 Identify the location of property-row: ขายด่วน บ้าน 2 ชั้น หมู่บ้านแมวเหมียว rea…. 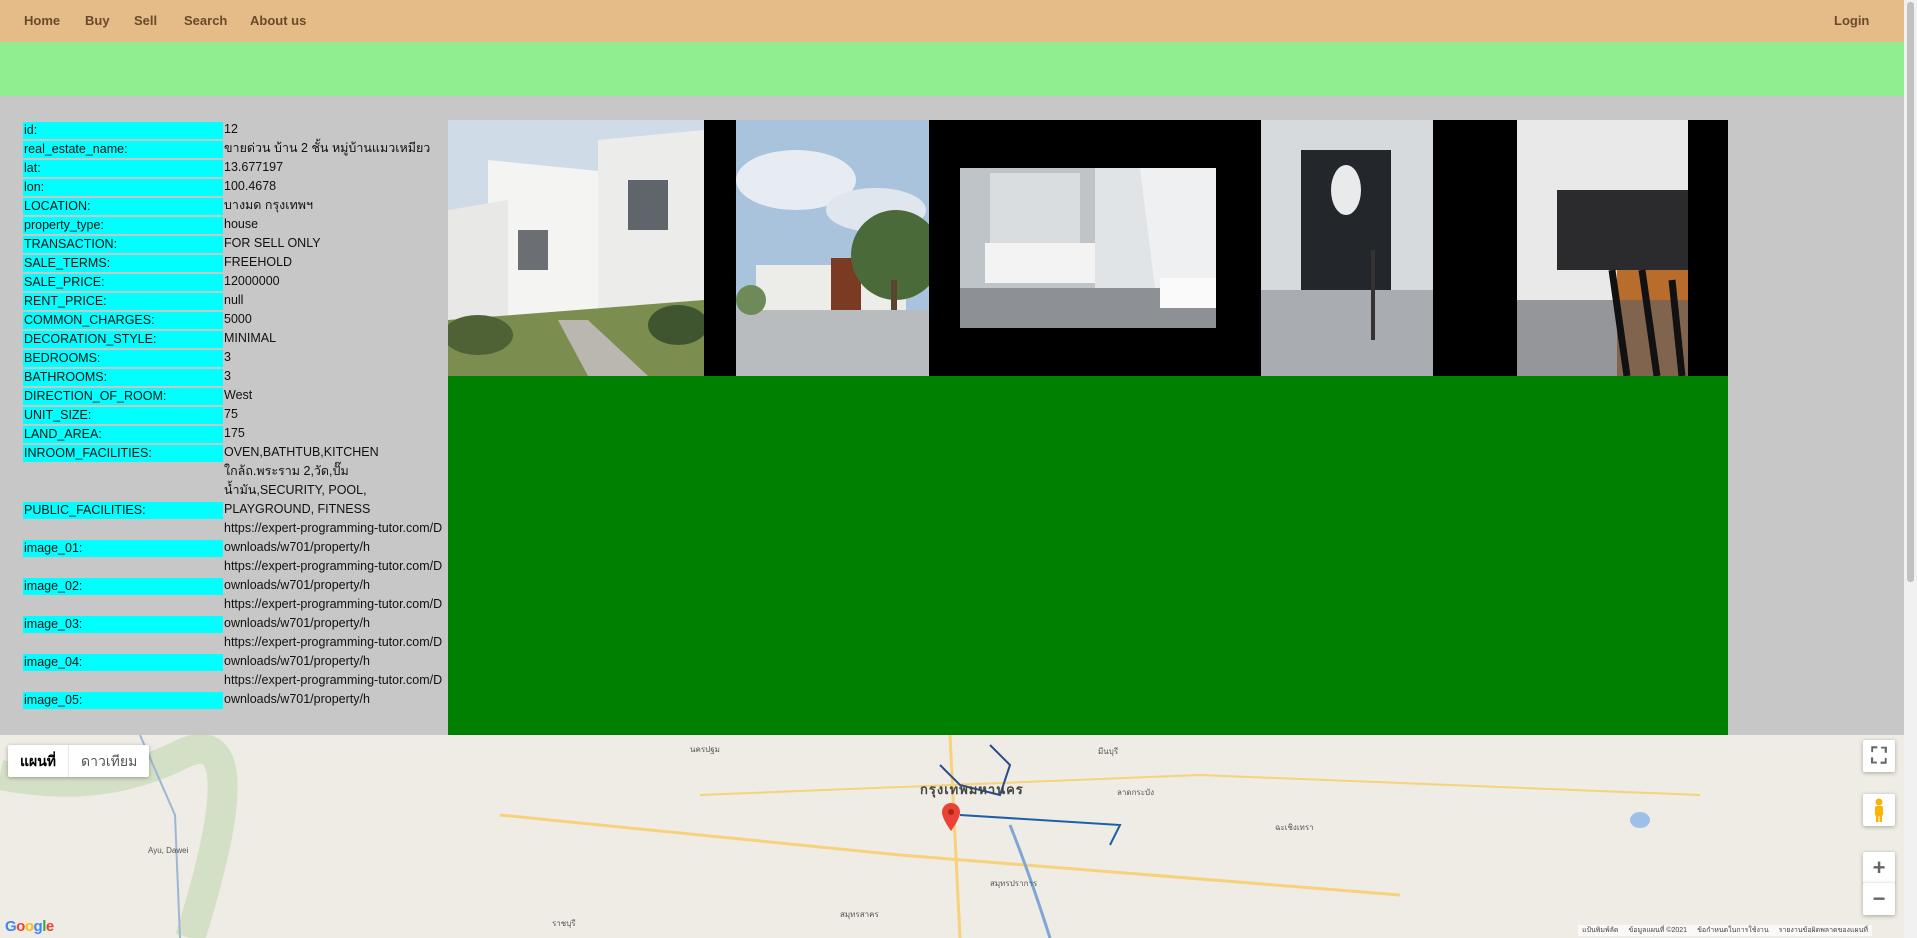
(235, 148).